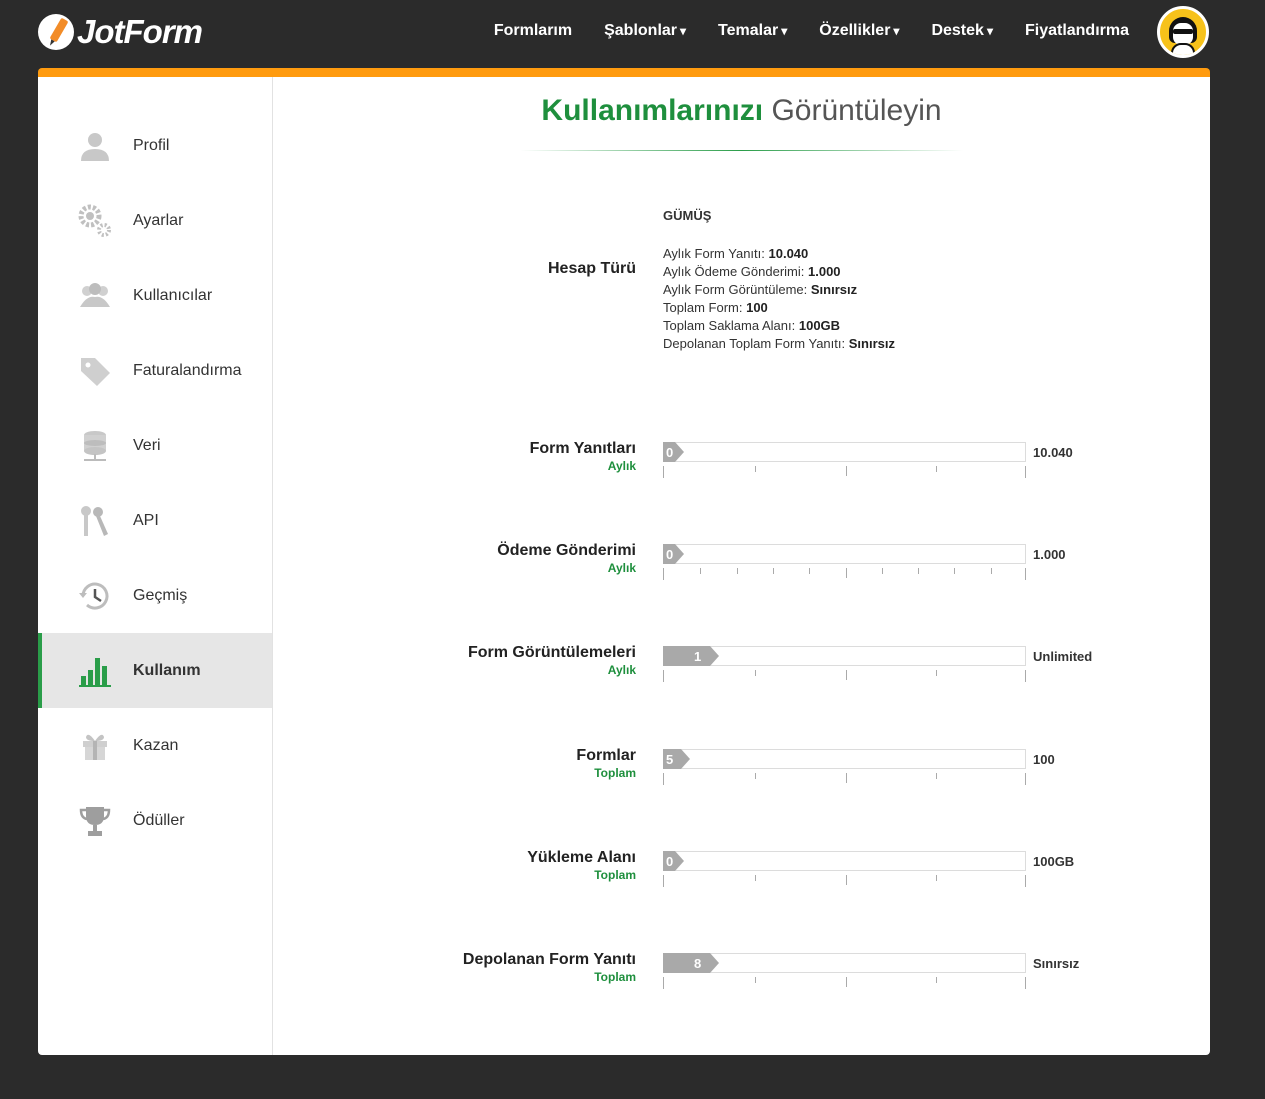  Describe the element at coordinates (1044, 759) in the screenshot. I see `meter-max-value: 100` at that location.